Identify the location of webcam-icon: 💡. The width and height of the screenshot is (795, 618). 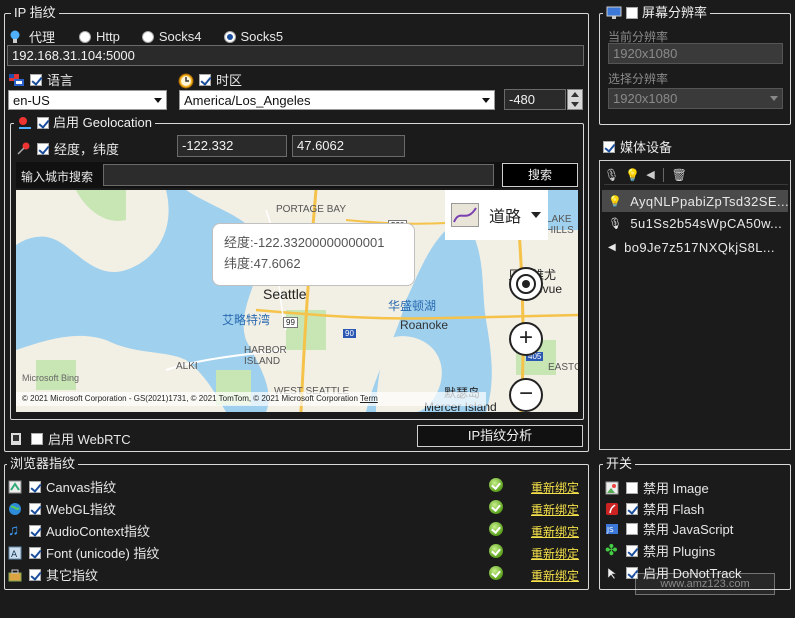
(632, 175).